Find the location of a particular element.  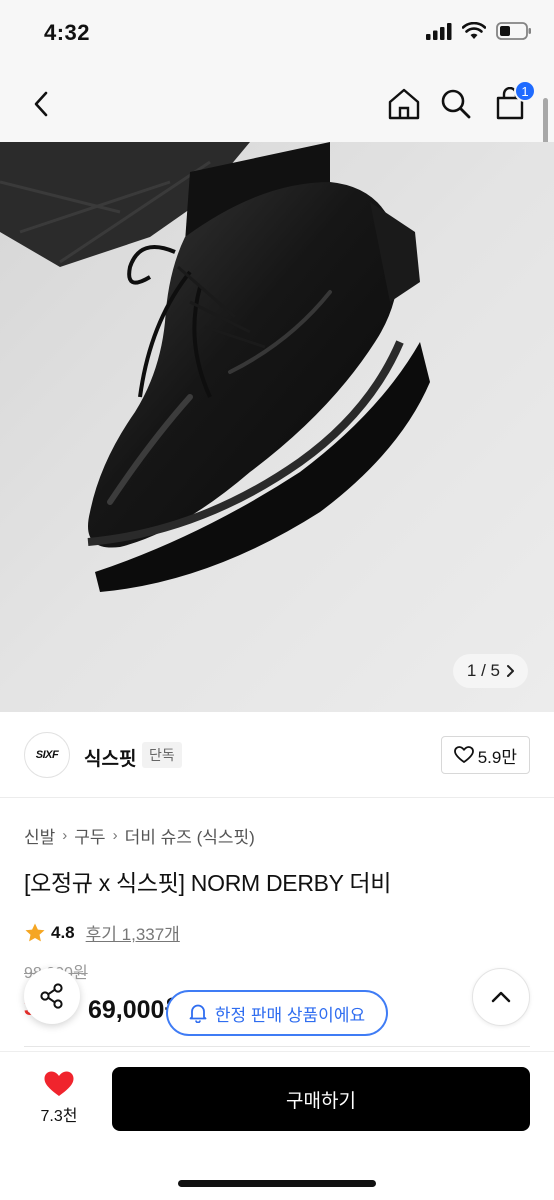

brand-logo-text: SIXF is located at coordinates (47, 755).